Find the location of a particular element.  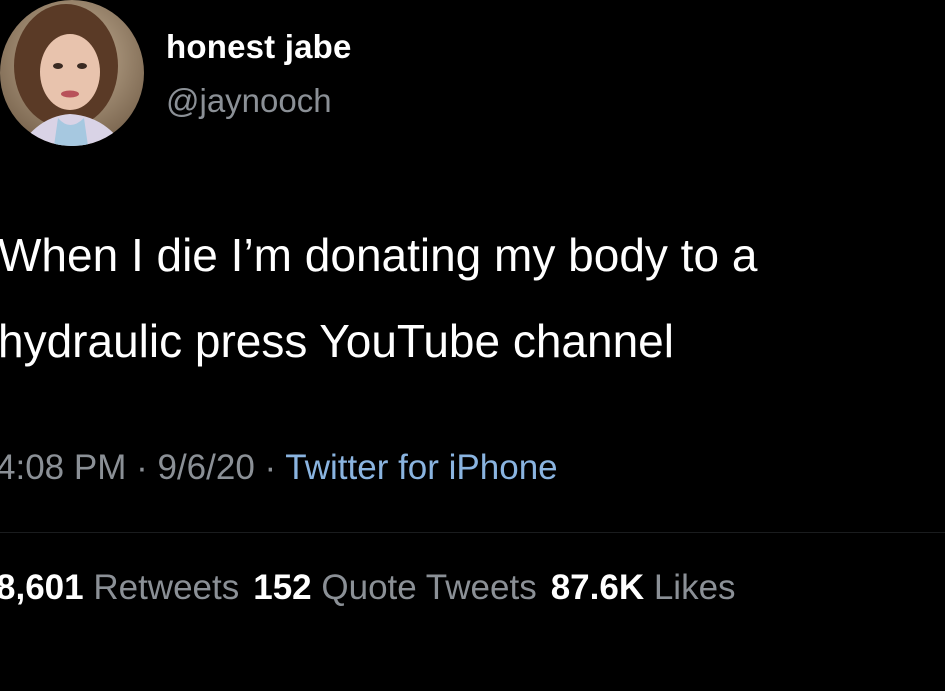

divider is located at coordinates (472, 532).